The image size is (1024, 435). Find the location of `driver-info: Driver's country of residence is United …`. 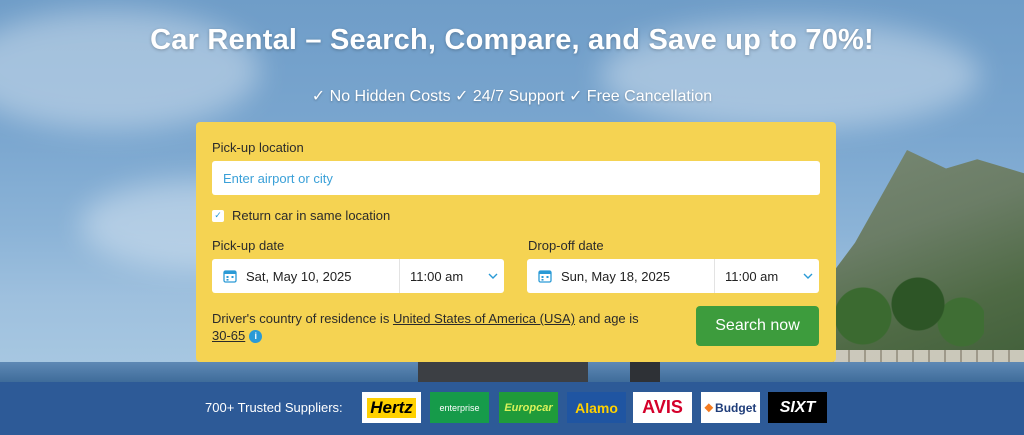

driver-info: Driver's country of residence is United … is located at coordinates (447, 327).